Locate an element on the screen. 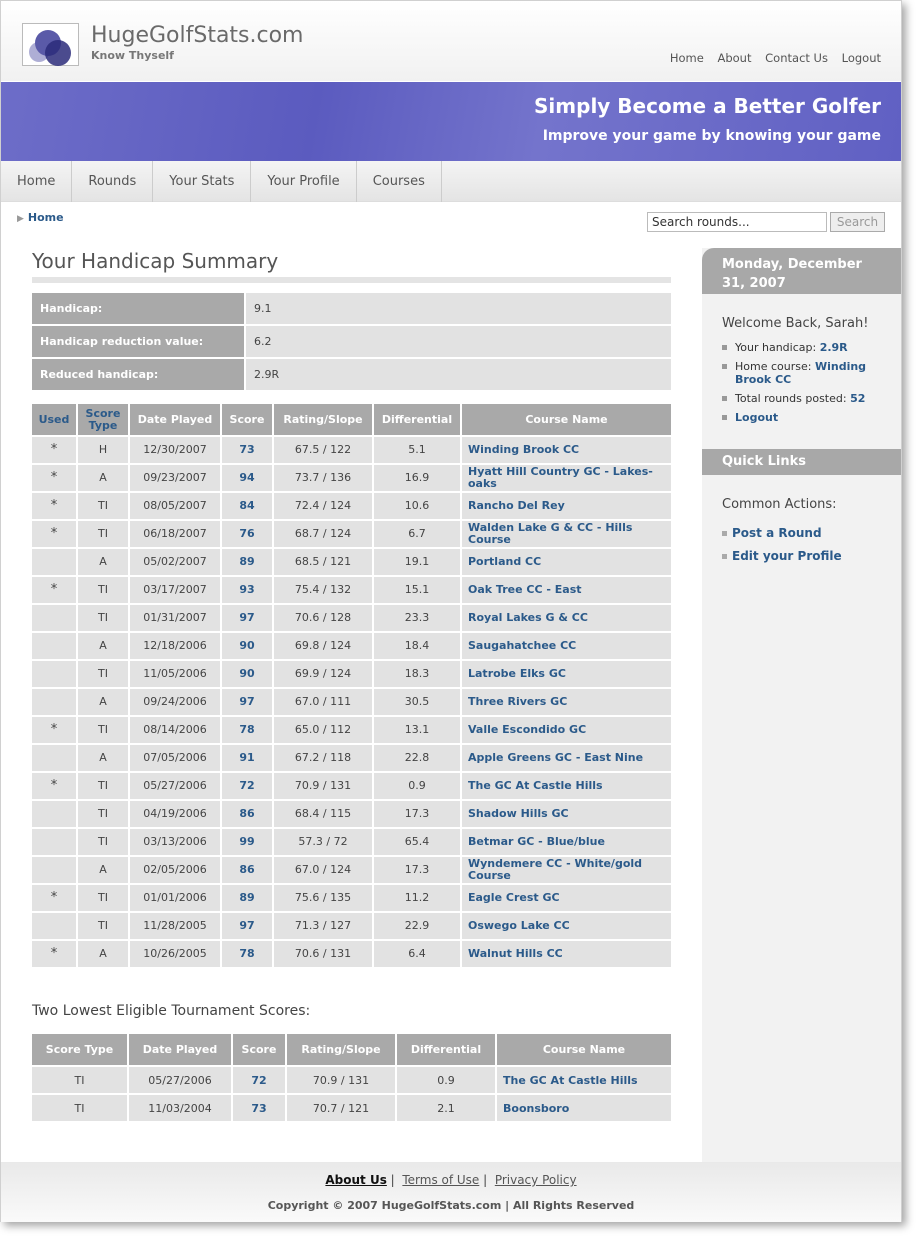  score-link: 99 is located at coordinates (247, 842).